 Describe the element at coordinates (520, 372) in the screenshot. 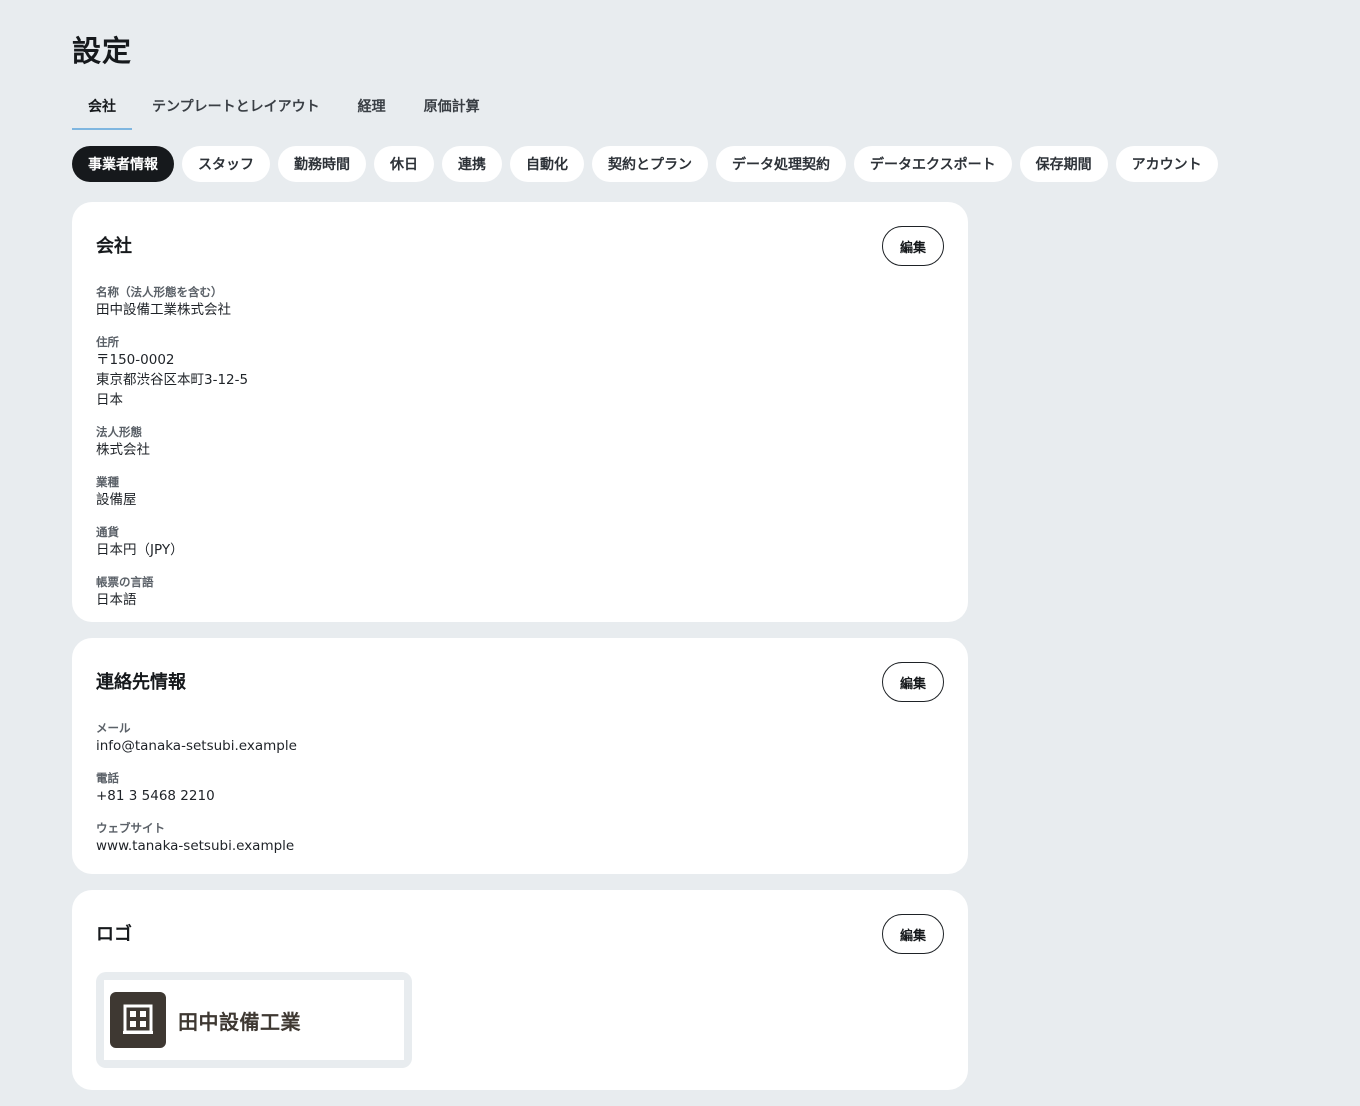

I see `company-address-field: 住所 〒150-0002 東京都渋谷区本町3-12-5 日本` at that location.